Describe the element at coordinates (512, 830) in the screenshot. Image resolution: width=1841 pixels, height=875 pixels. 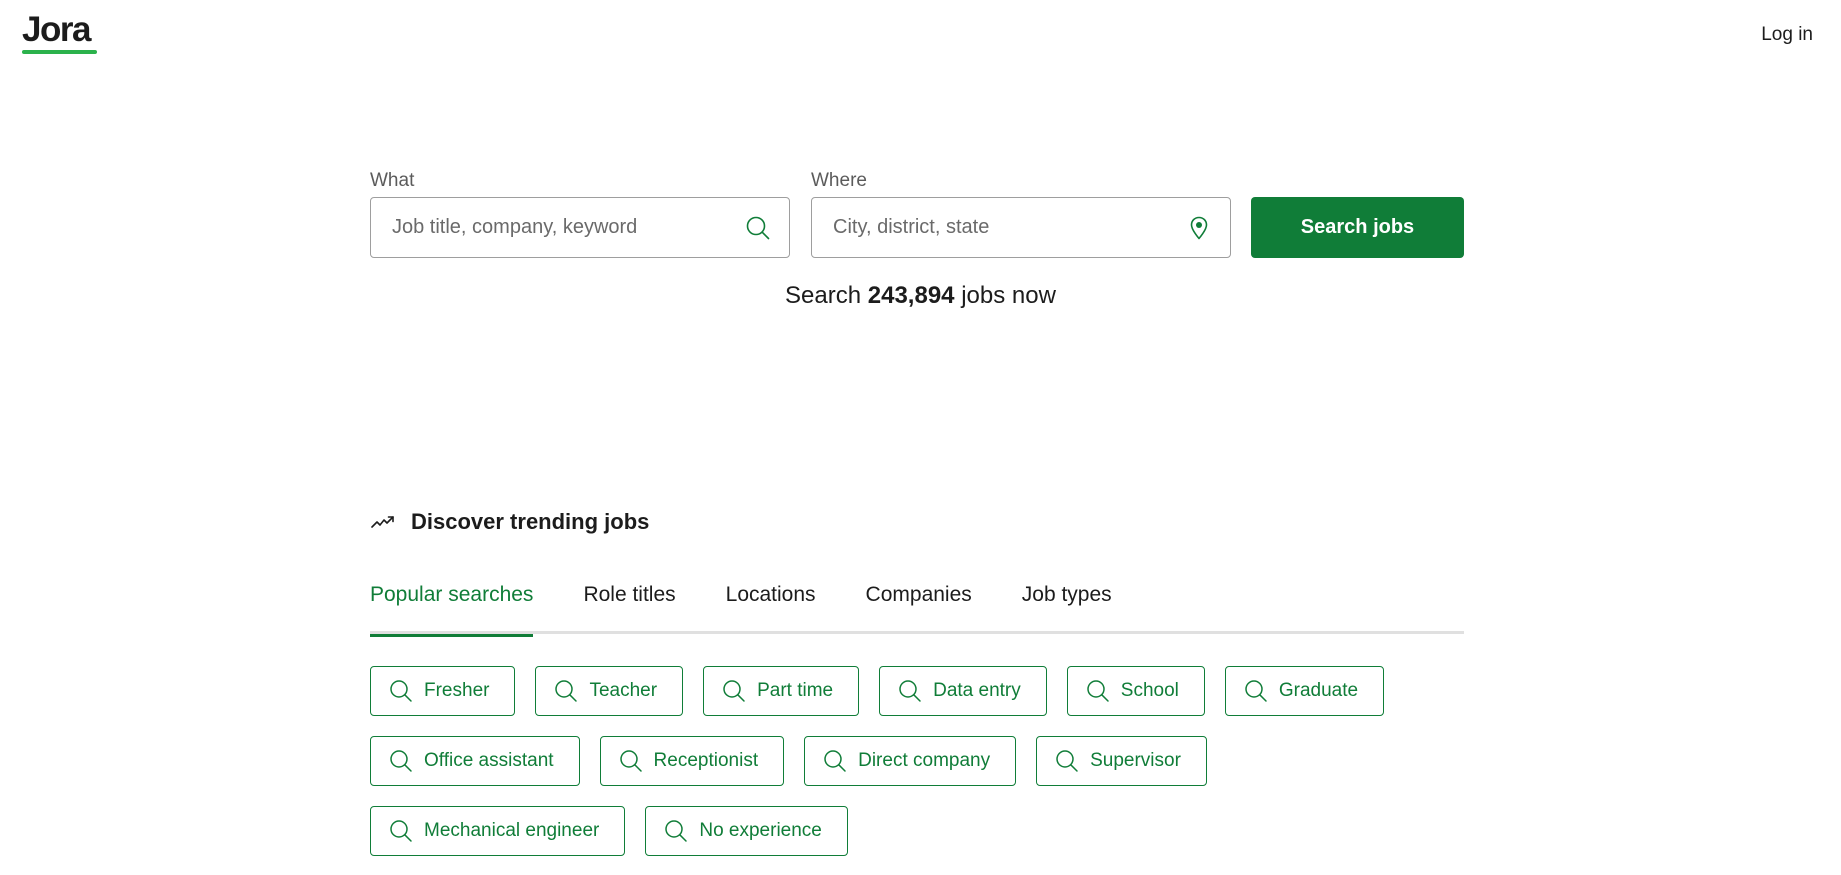
I see `chip-label: Mechanical engineer` at that location.